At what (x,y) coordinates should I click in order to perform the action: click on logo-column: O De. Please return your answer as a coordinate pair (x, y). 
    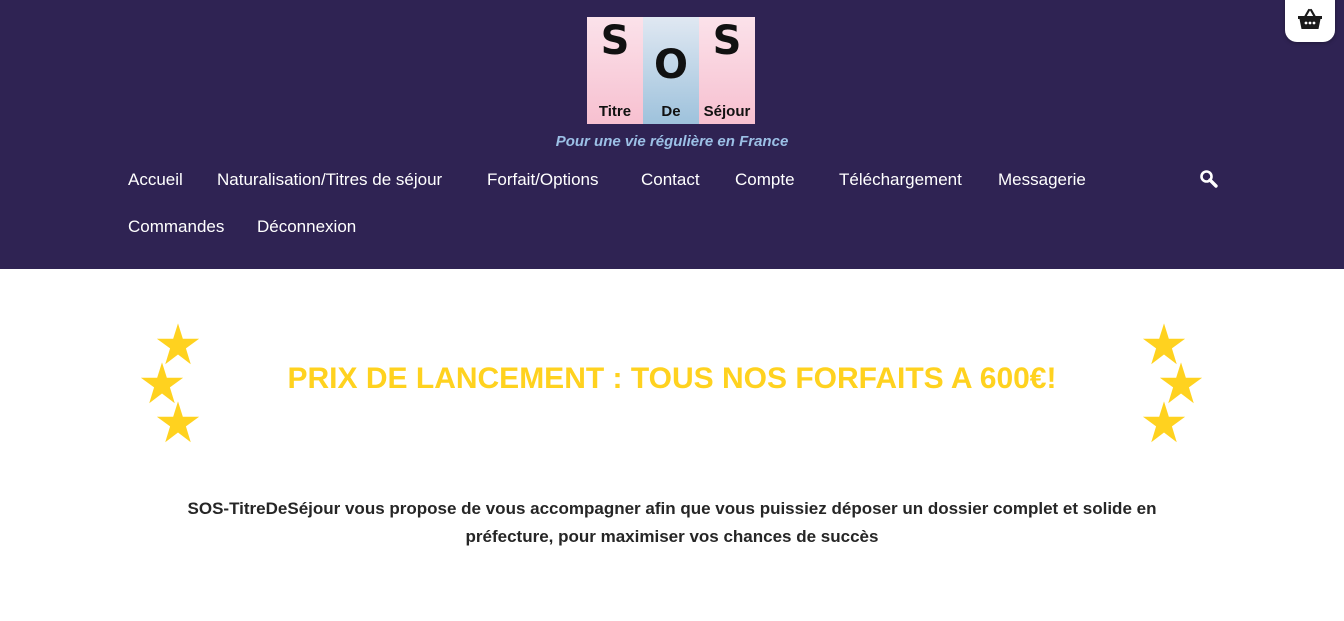
    Looking at the image, I should click on (671, 70).